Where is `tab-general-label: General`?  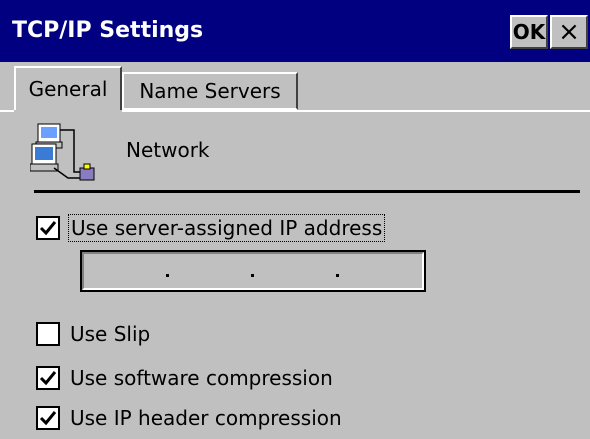
tab-general-label: General is located at coordinates (68, 89).